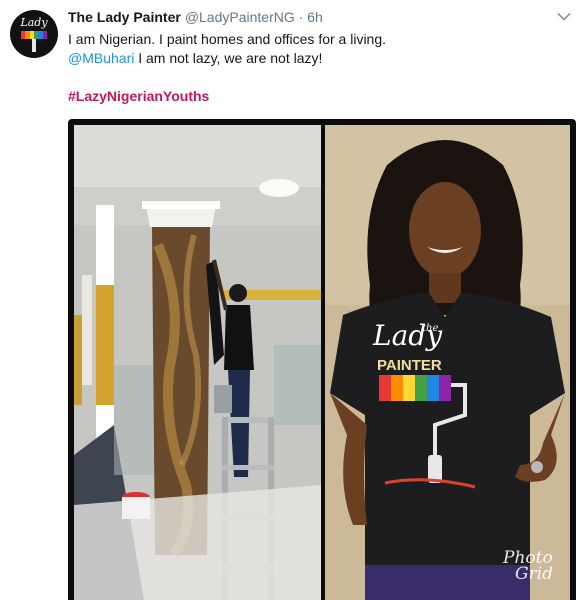  Describe the element at coordinates (34, 45) in the screenshot. I see `paint-roller-icon` at that location.